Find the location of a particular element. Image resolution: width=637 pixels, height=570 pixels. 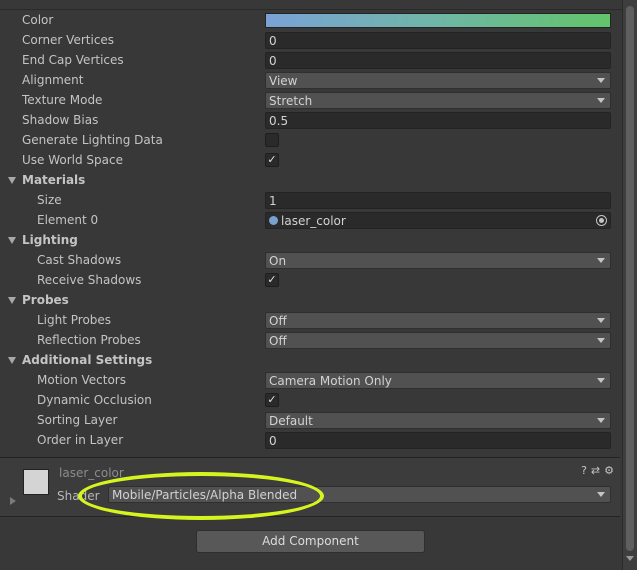

material-preview-thumbnail is located at coordinates (36, 482).